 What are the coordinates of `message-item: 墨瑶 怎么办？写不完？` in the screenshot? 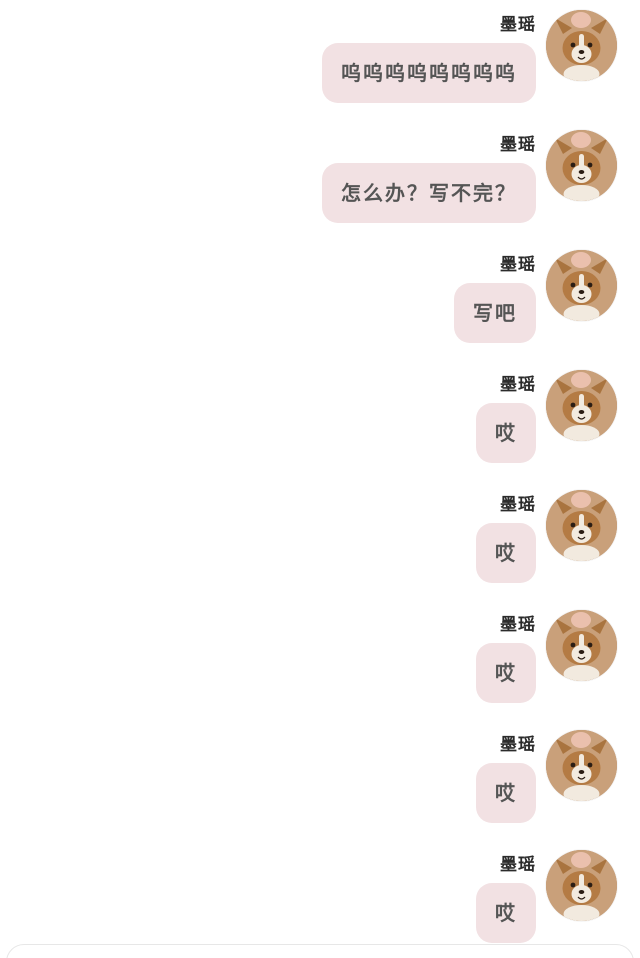 It's located at (320, 180).